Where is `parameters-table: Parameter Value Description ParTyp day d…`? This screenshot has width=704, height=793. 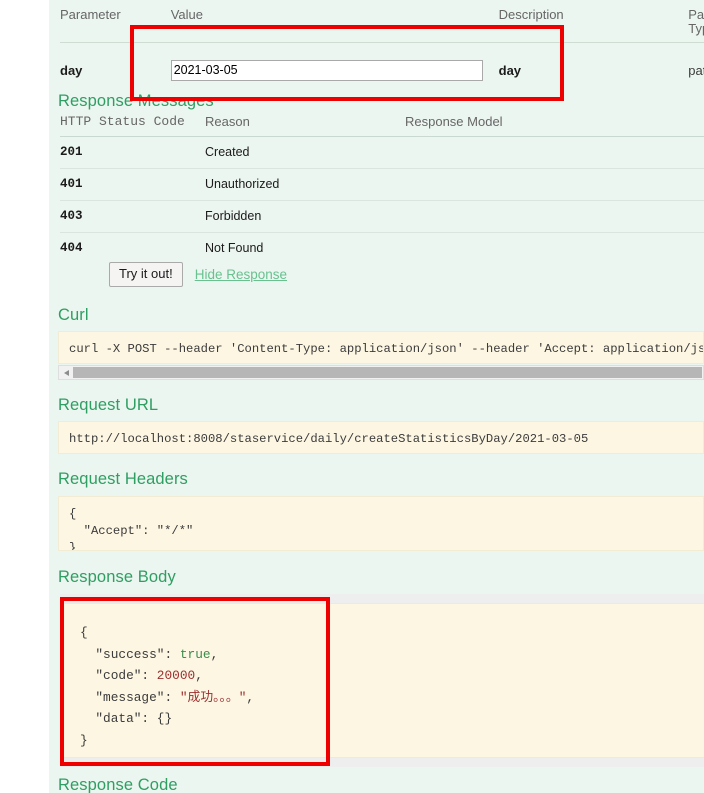 parameters-table: Parameter Value Description ParTyp day d… is located at coordinates (382, 51).